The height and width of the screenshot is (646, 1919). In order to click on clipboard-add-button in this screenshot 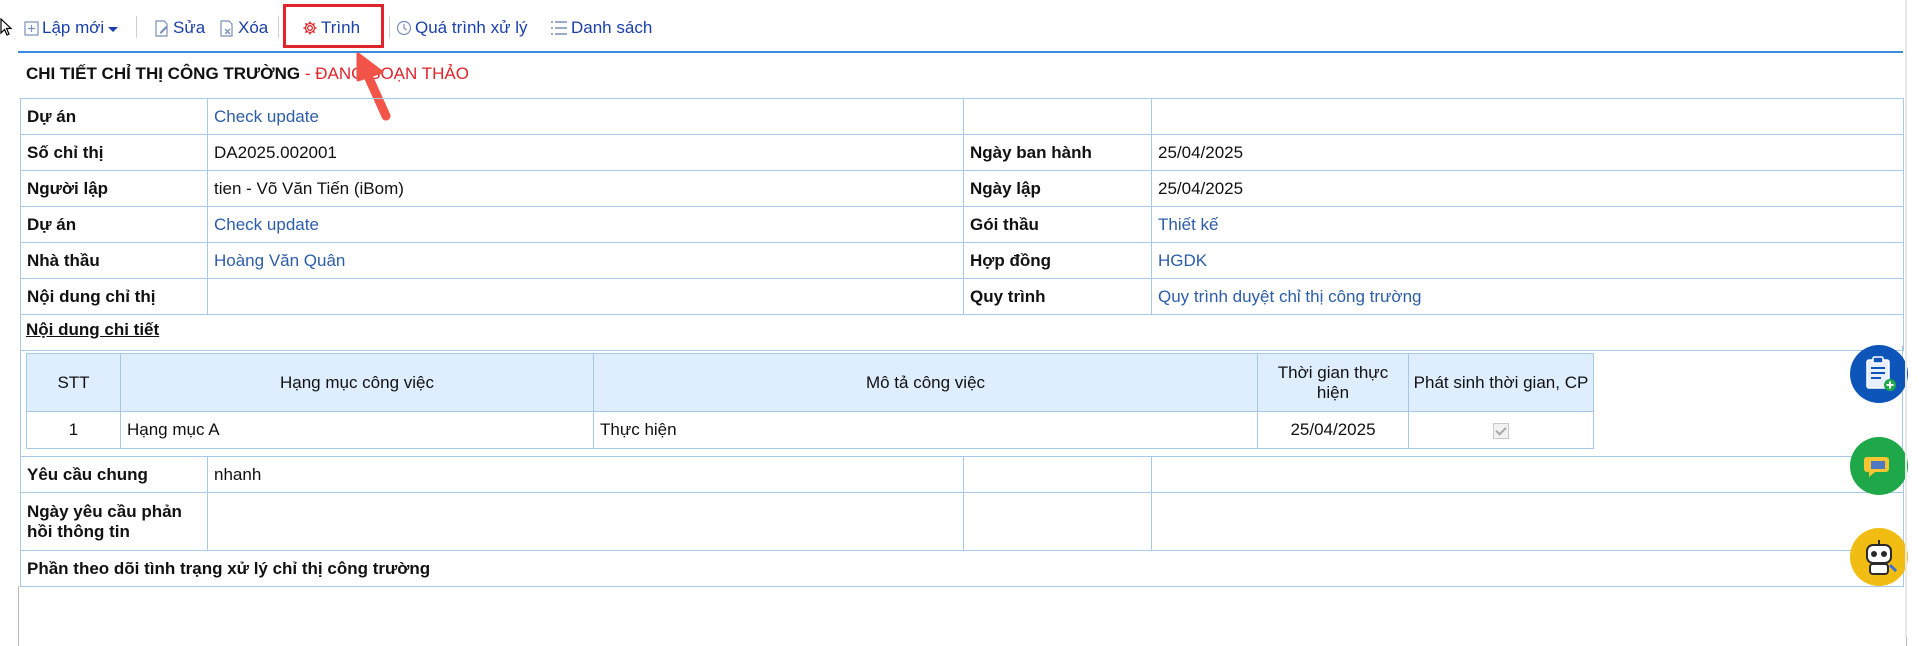, I will do `click(1879, 374)`.